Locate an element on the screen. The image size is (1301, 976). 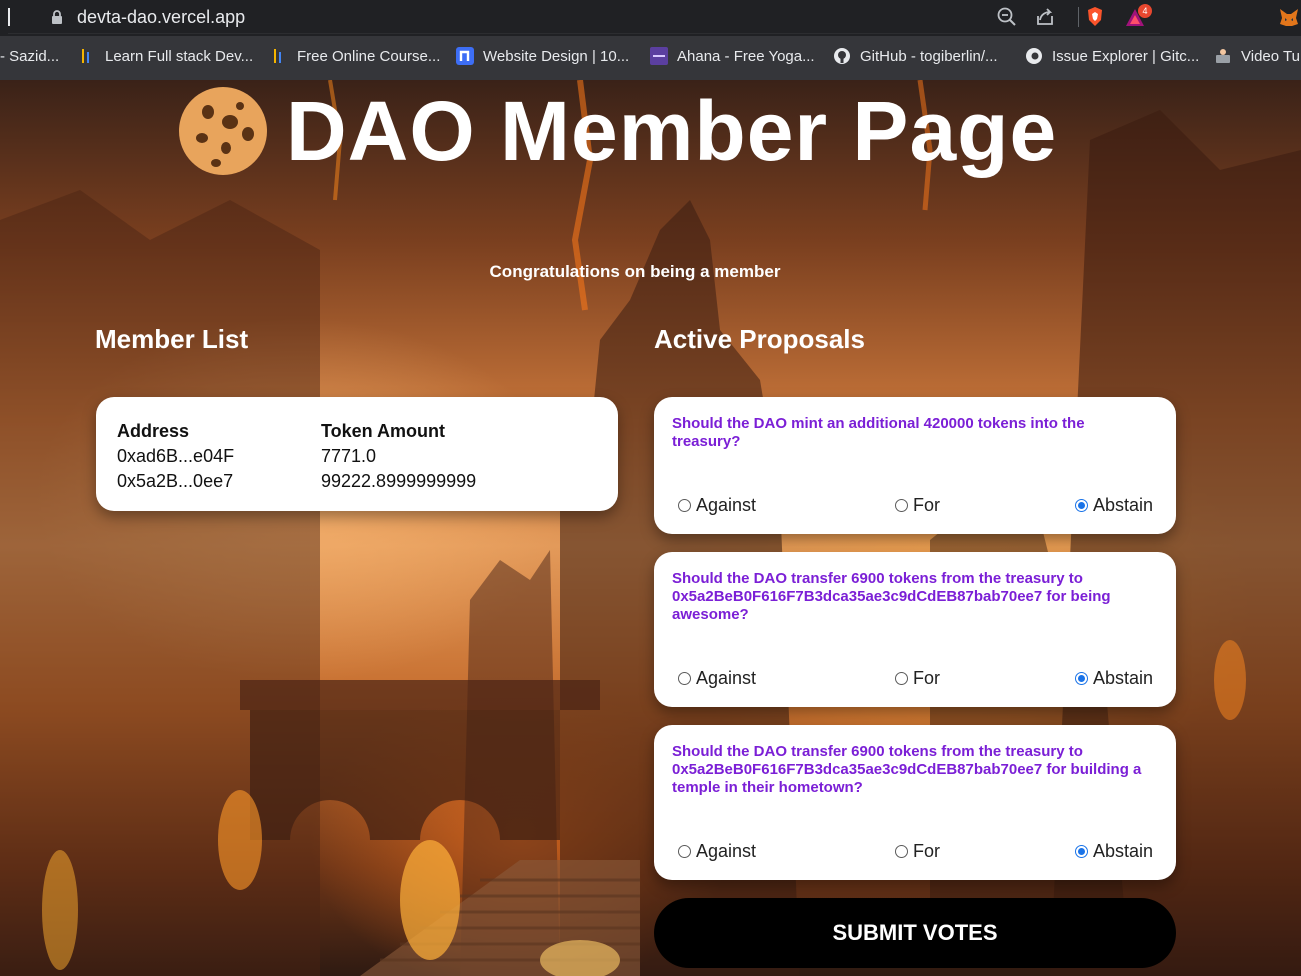
token-amount-column-header: Token Amount is located at coordinates (383, 431).